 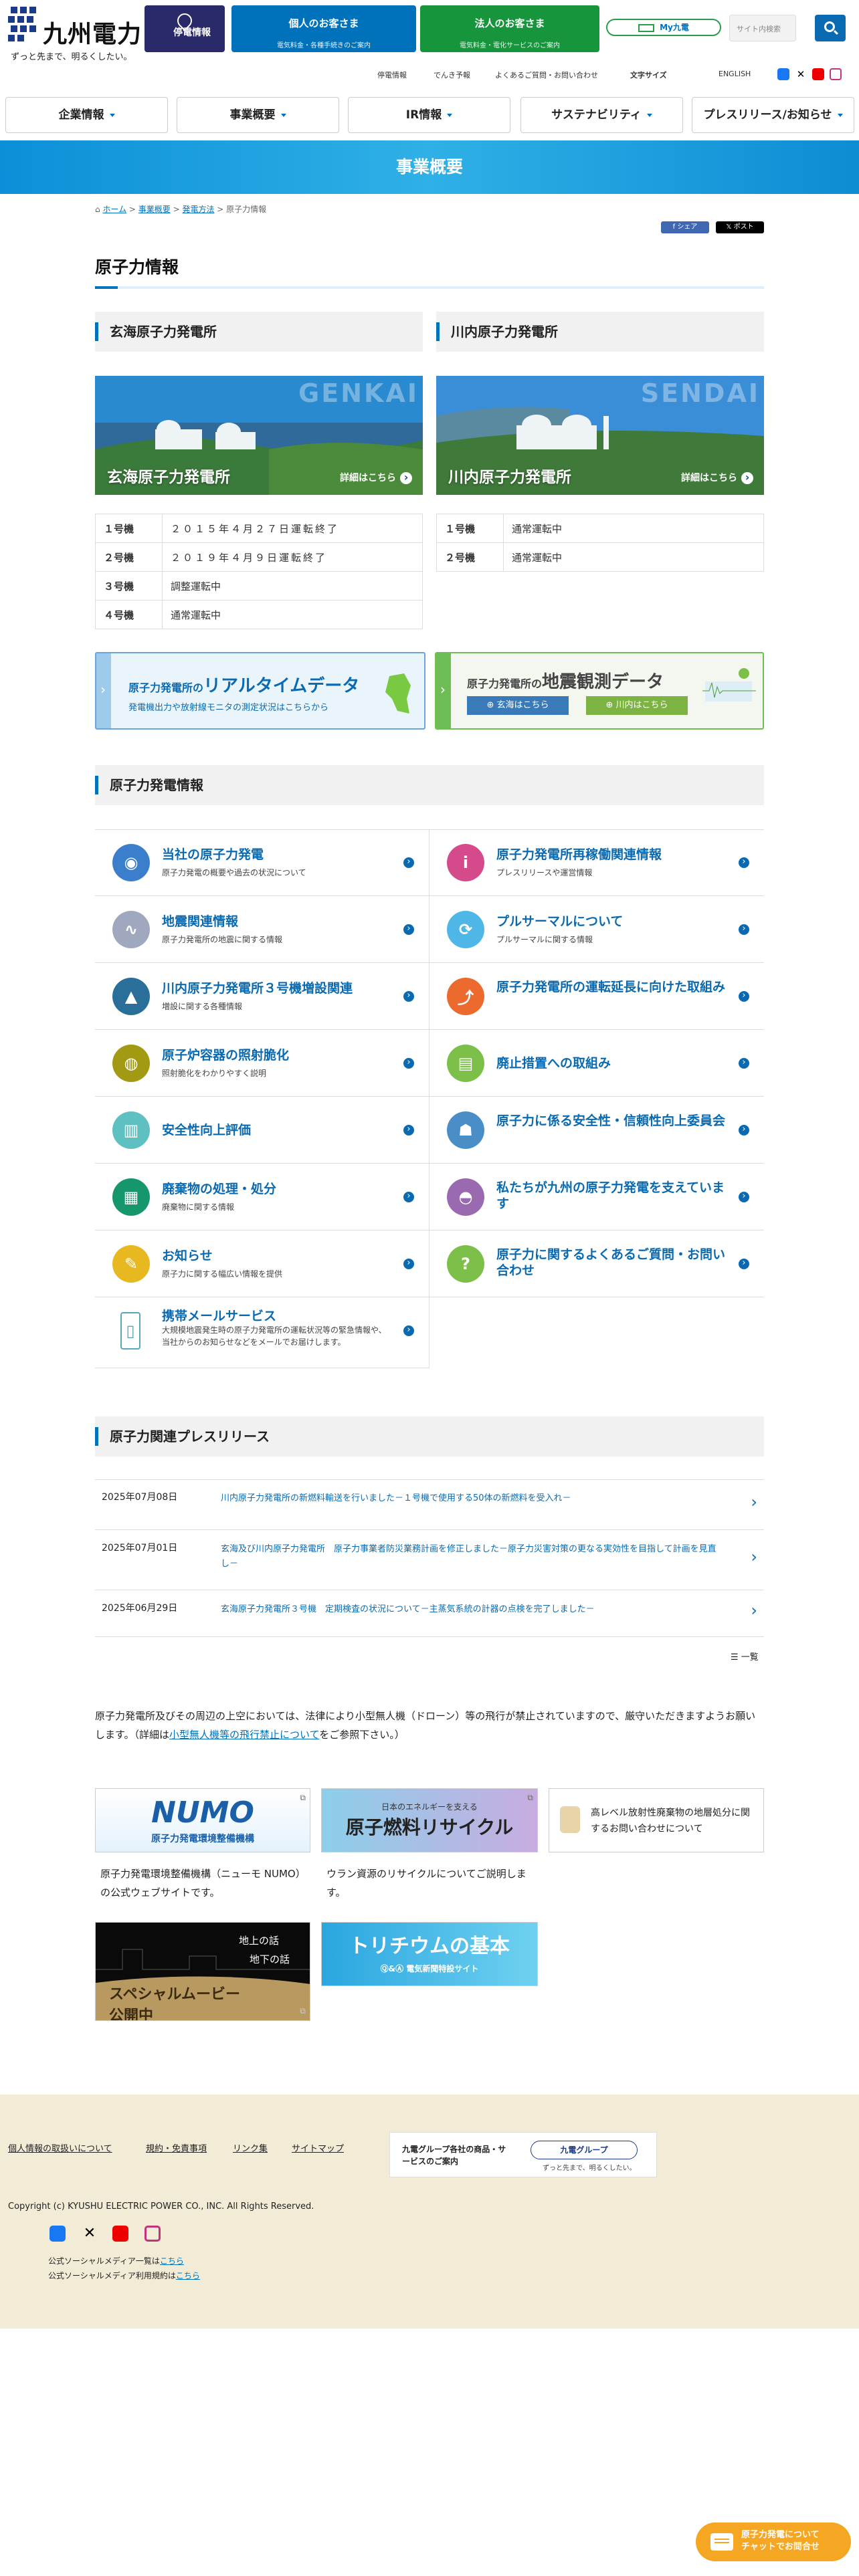 I want to click on footer-terms-link: 規約・免責事項, so click(x=177, y=2147).